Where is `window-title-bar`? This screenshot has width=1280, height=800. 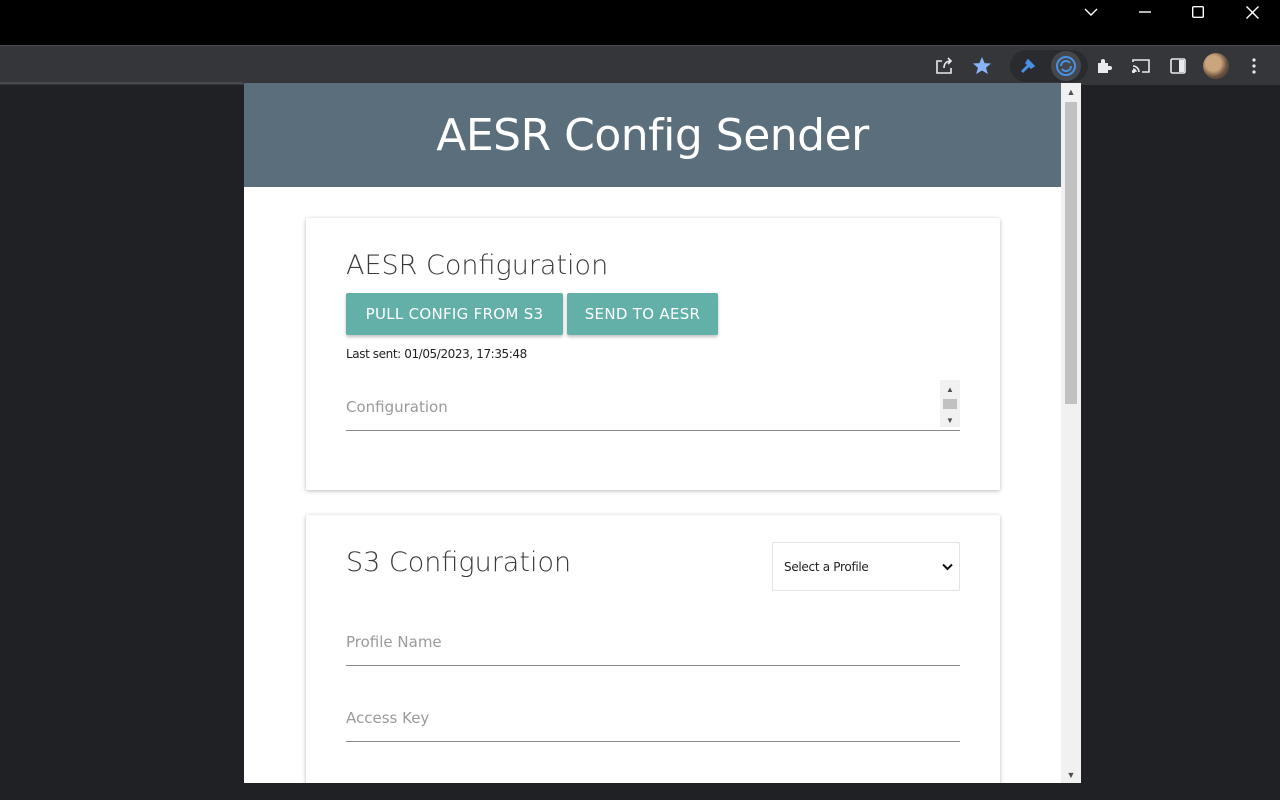 window-title-bar is located at coordinates (640, 22).